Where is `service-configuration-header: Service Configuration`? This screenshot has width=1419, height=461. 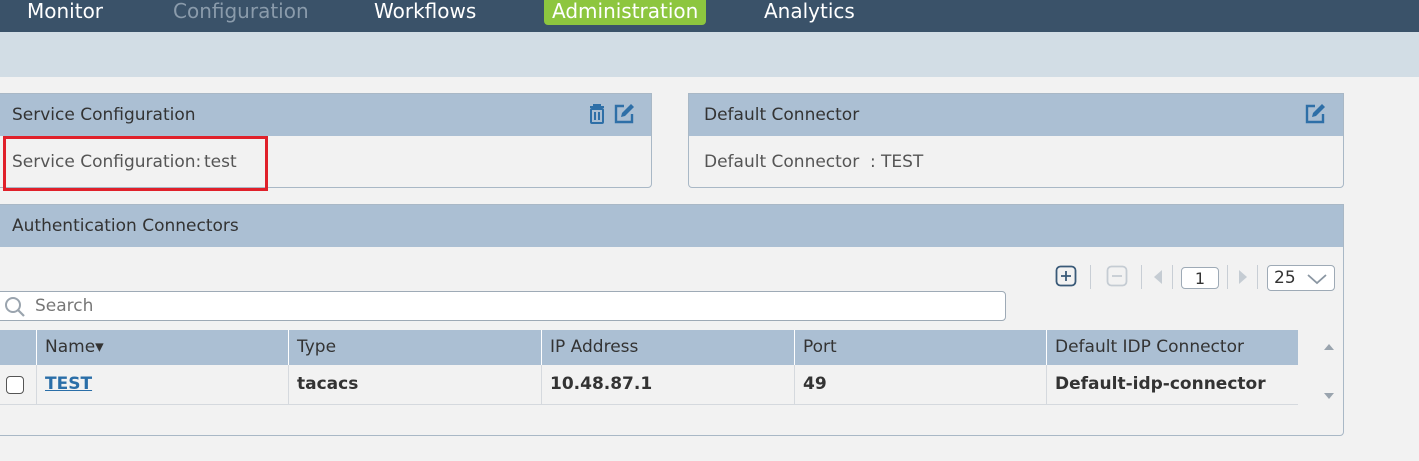 service-configuration-header: Service Configuration is located at coordinates (325, 115).